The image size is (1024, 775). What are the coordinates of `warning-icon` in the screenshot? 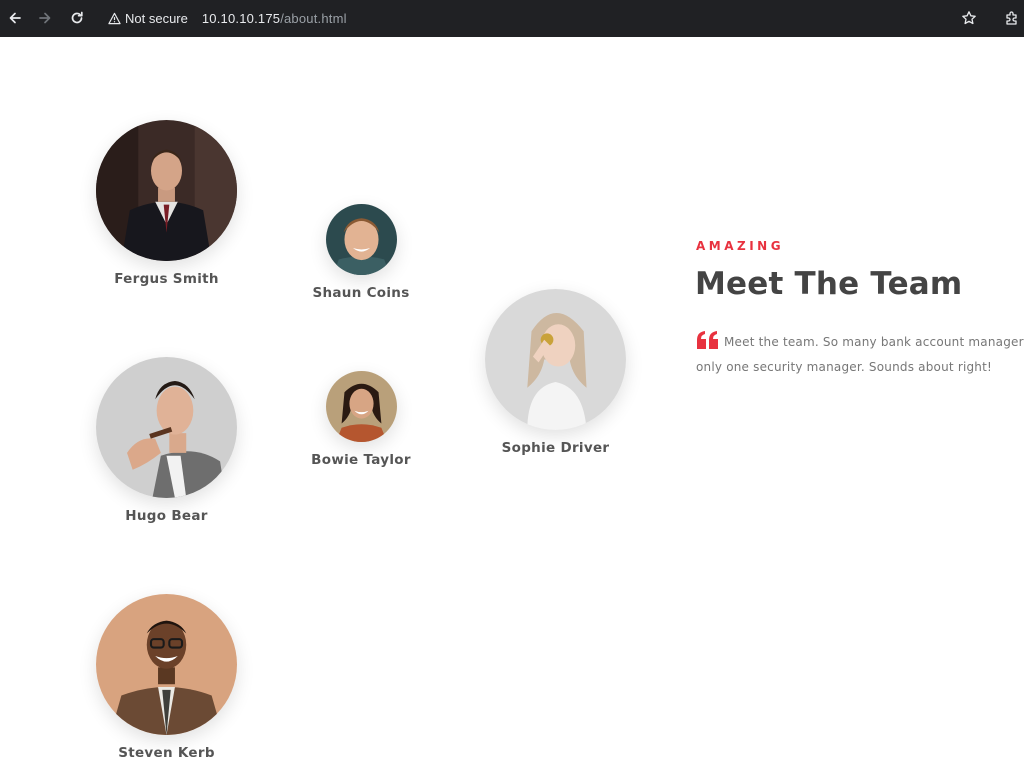 It's located at (114, 18).